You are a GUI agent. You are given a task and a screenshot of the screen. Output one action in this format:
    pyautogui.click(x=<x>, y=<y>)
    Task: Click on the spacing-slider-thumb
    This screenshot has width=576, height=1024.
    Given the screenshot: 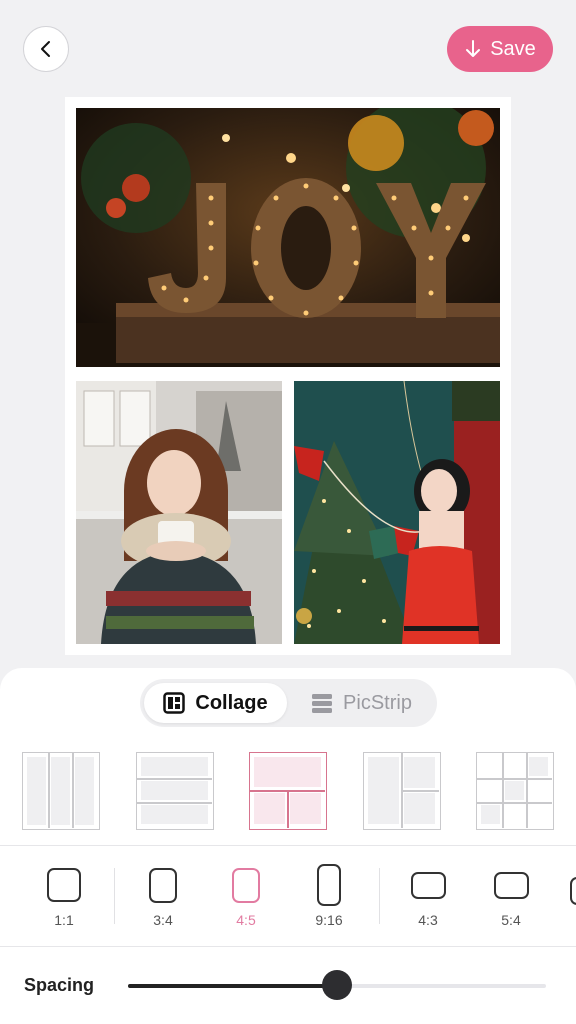 What is the action you would take?
    pyautogui.click(x=337, y=985)
    